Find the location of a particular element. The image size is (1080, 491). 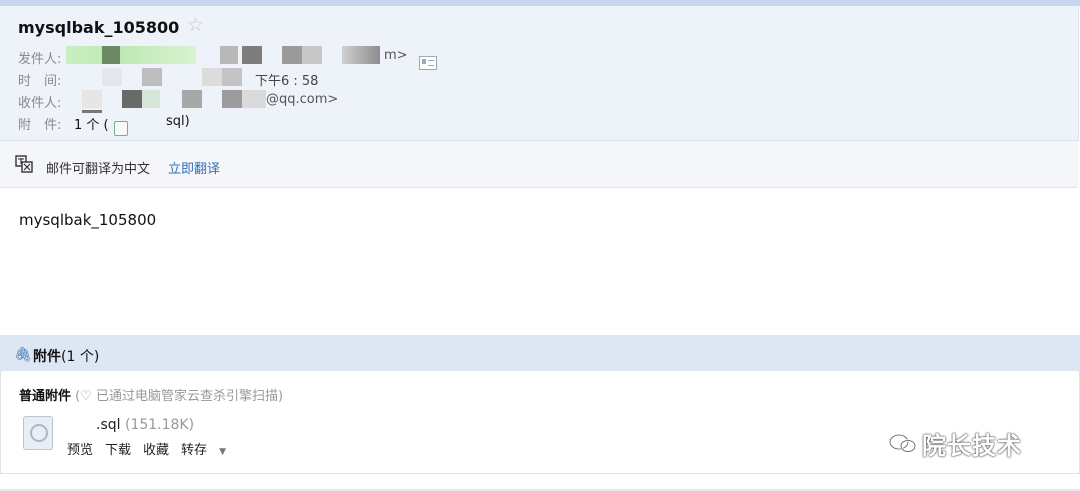

email-body-text: mysqlbak_105800 is located at coordinates (88, 220).